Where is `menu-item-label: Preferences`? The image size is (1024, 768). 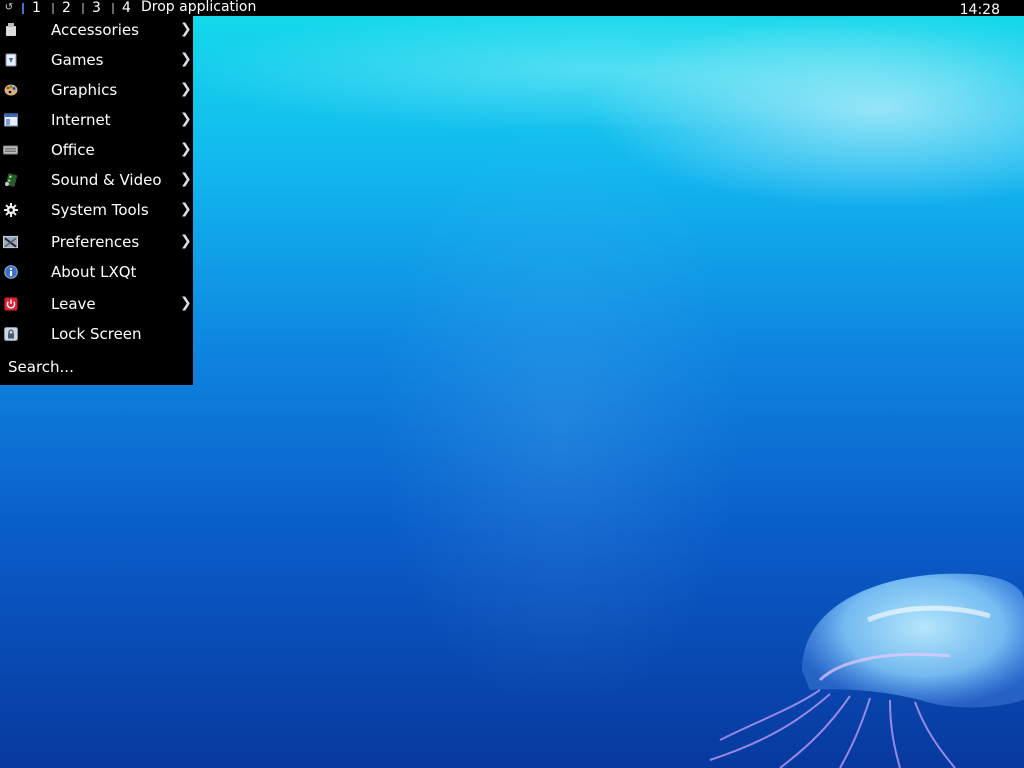
menu-item-label: Preferences is located at coordinates (95, 242).